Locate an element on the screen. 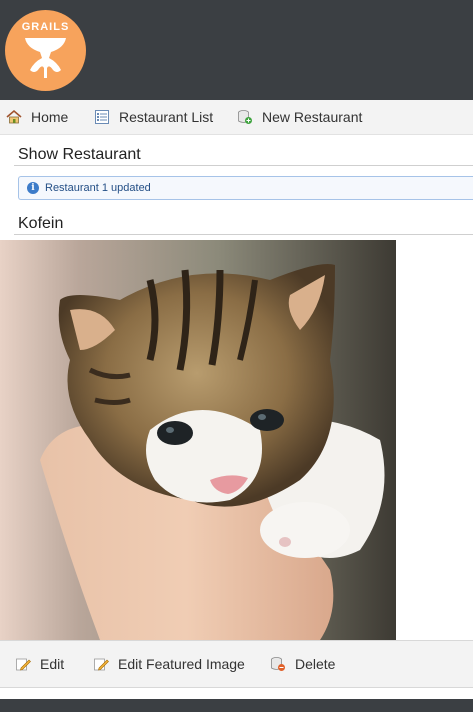 The image size is (473, 712). name-divider is located at coordinates (243, 234).